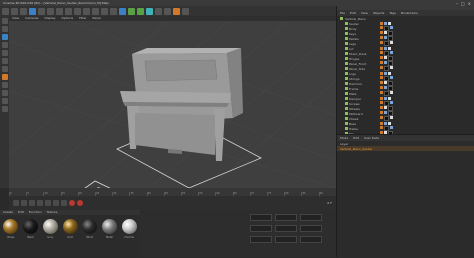 The width and height of the screenshot is (474, 258). Describe the element at coordinates (59, 11) in the screenshot. I see `x-axis-icon` at that location.